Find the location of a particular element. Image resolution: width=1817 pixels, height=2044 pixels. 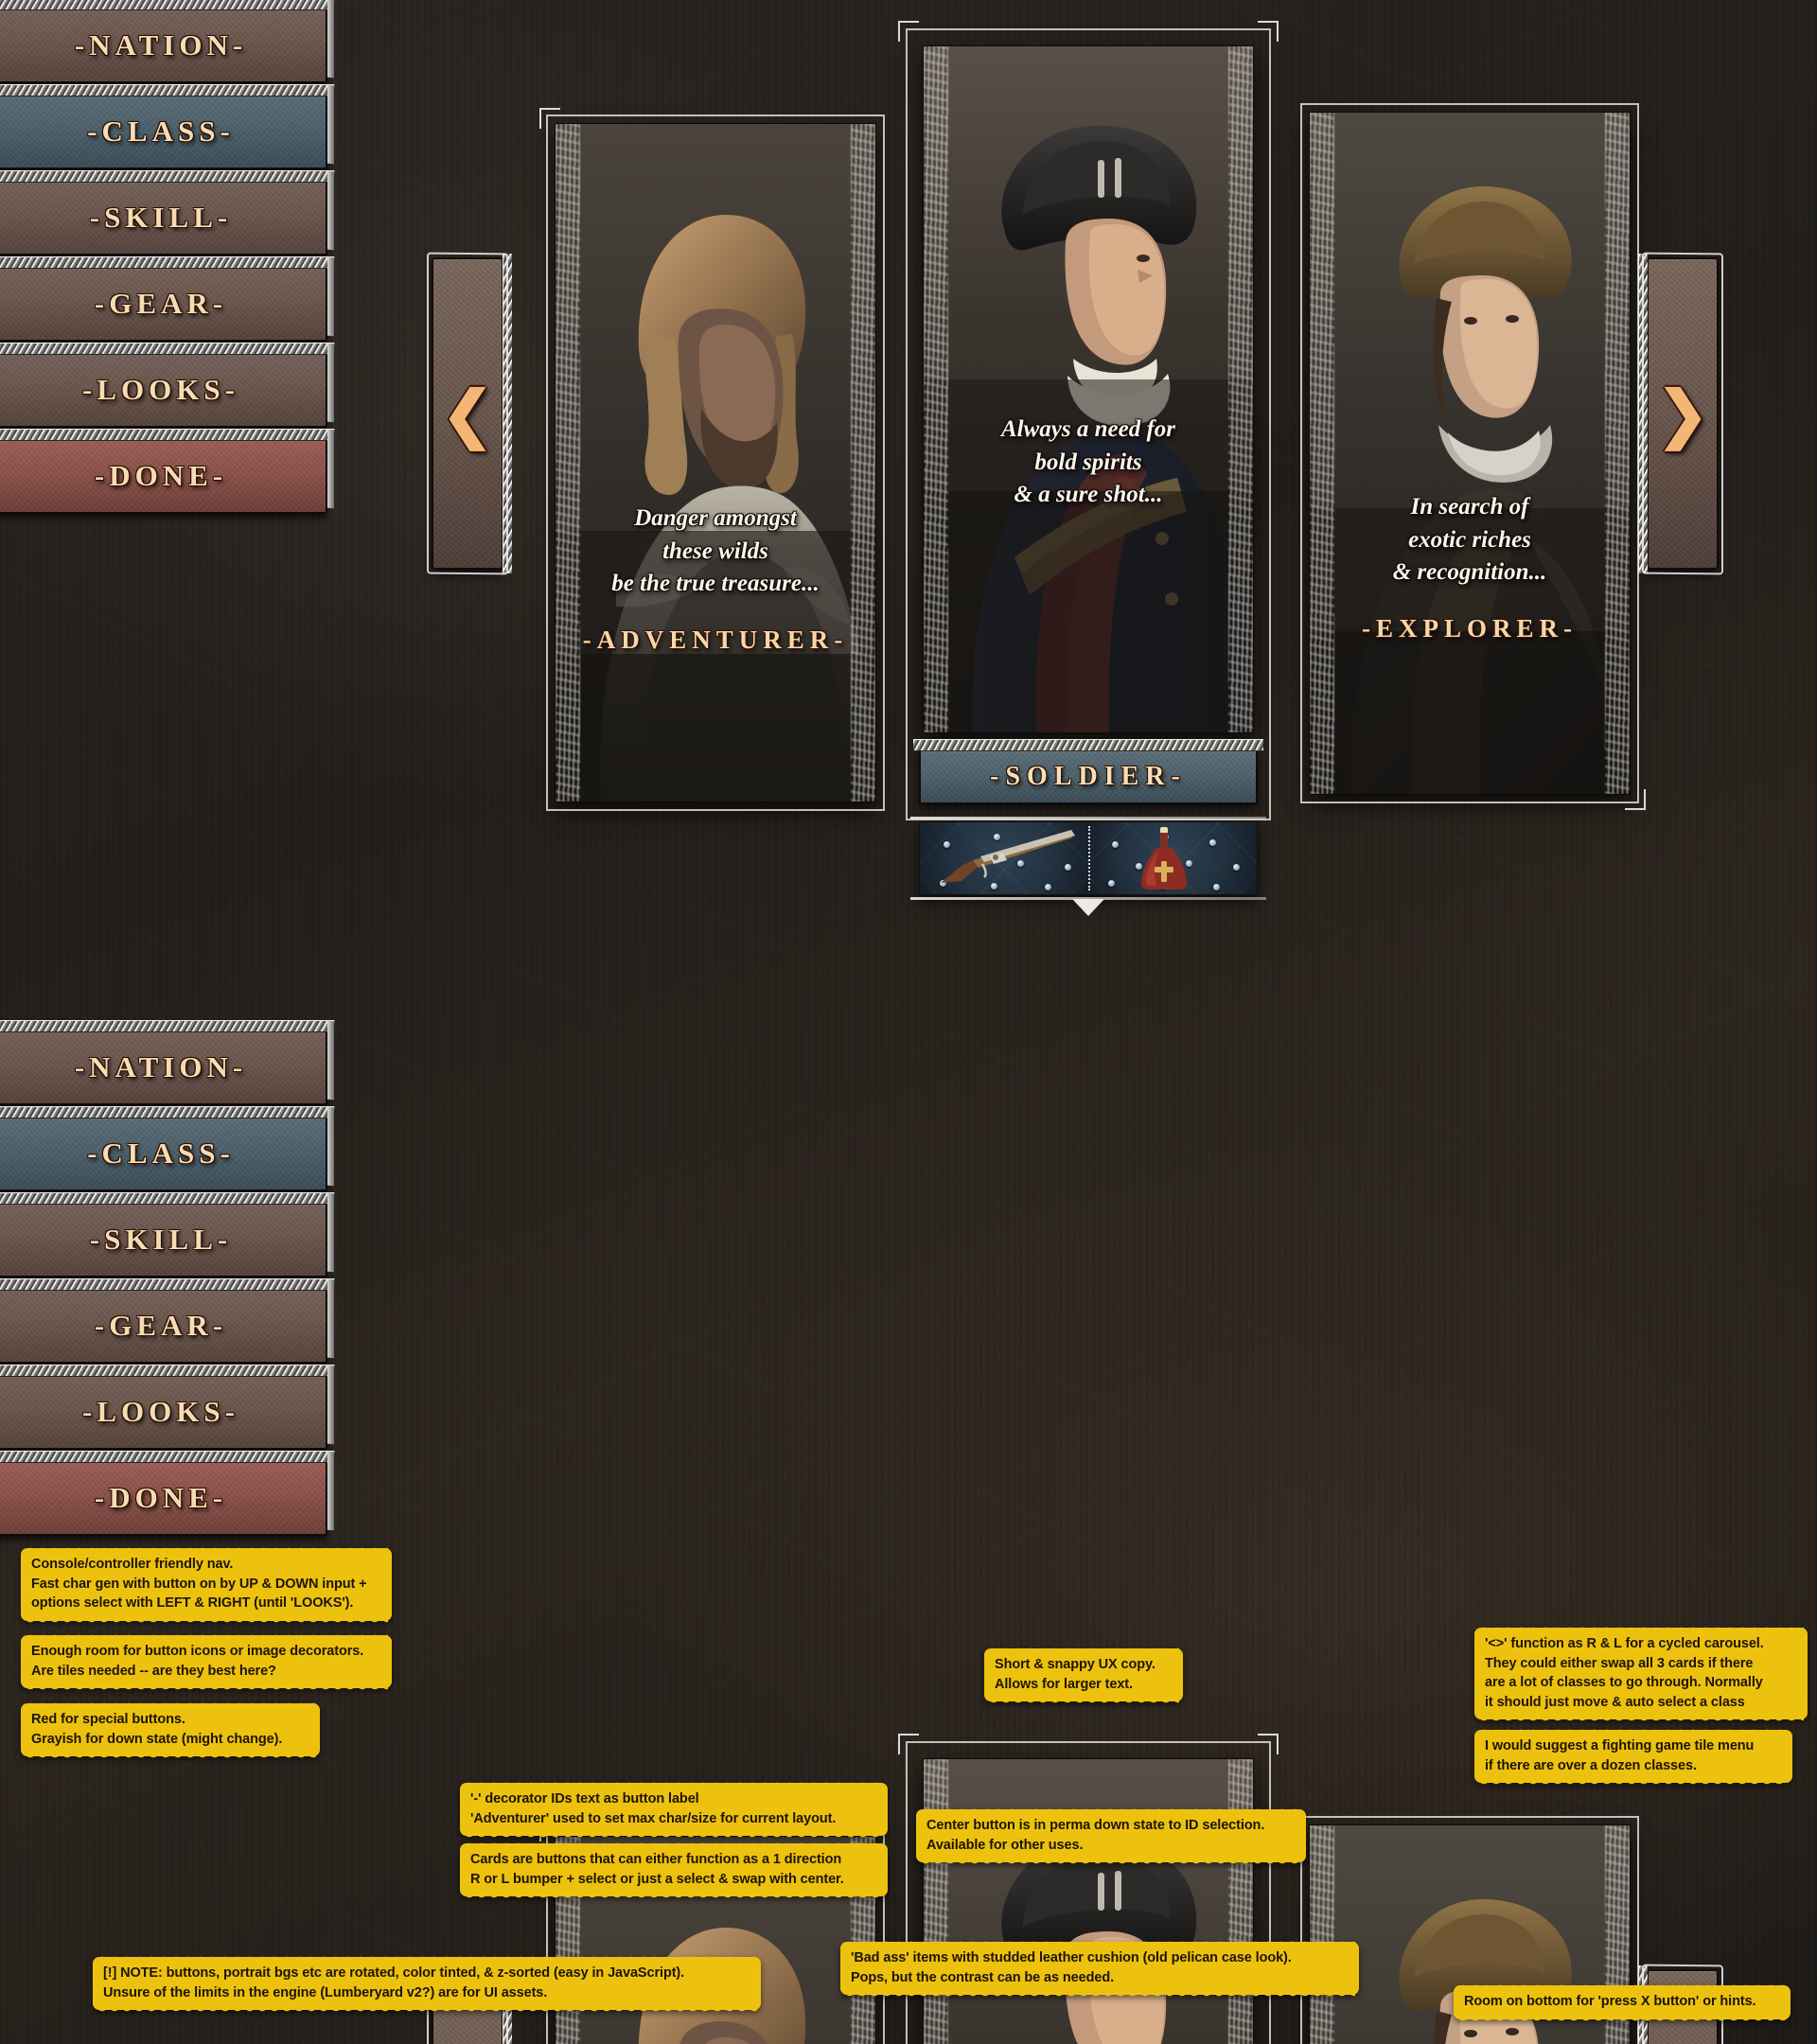

card-name-label: -SOLDIER- is located at coordinates (1088, 776).